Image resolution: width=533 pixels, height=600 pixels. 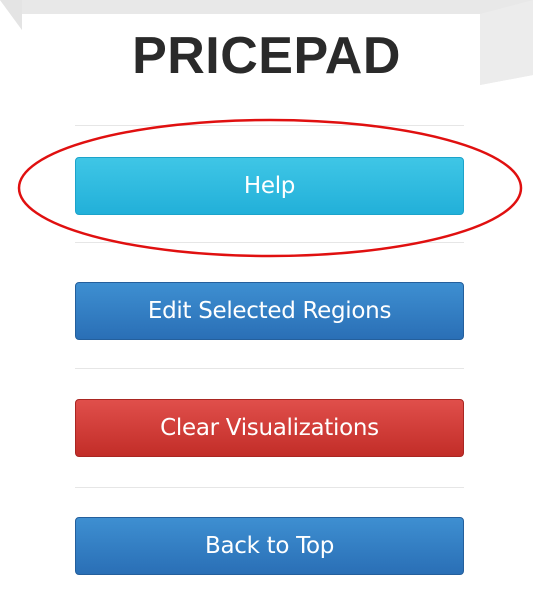 I want to click on app-title: PRICEPAD, so click(x=266, y=56).